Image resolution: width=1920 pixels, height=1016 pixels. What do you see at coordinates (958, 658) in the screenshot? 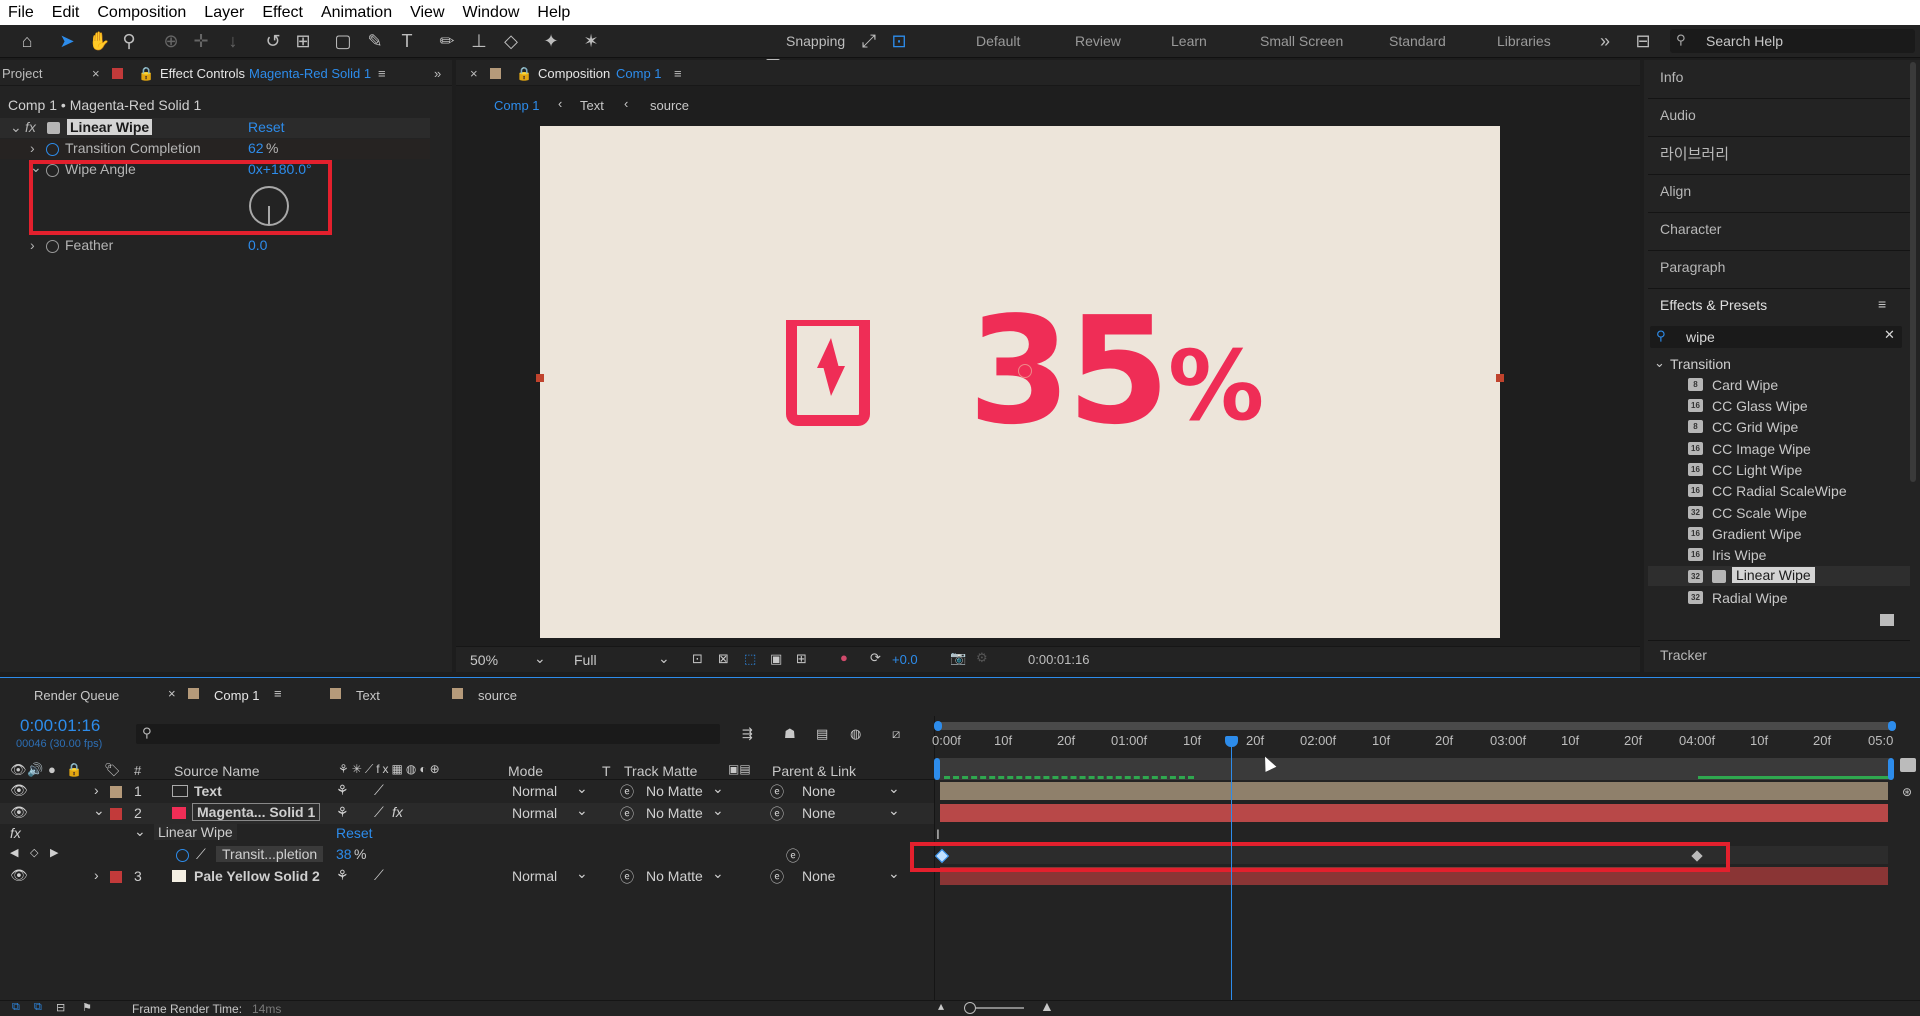
I see `snapshot-camera-icon: 📷` at bounding box center [958, 658].